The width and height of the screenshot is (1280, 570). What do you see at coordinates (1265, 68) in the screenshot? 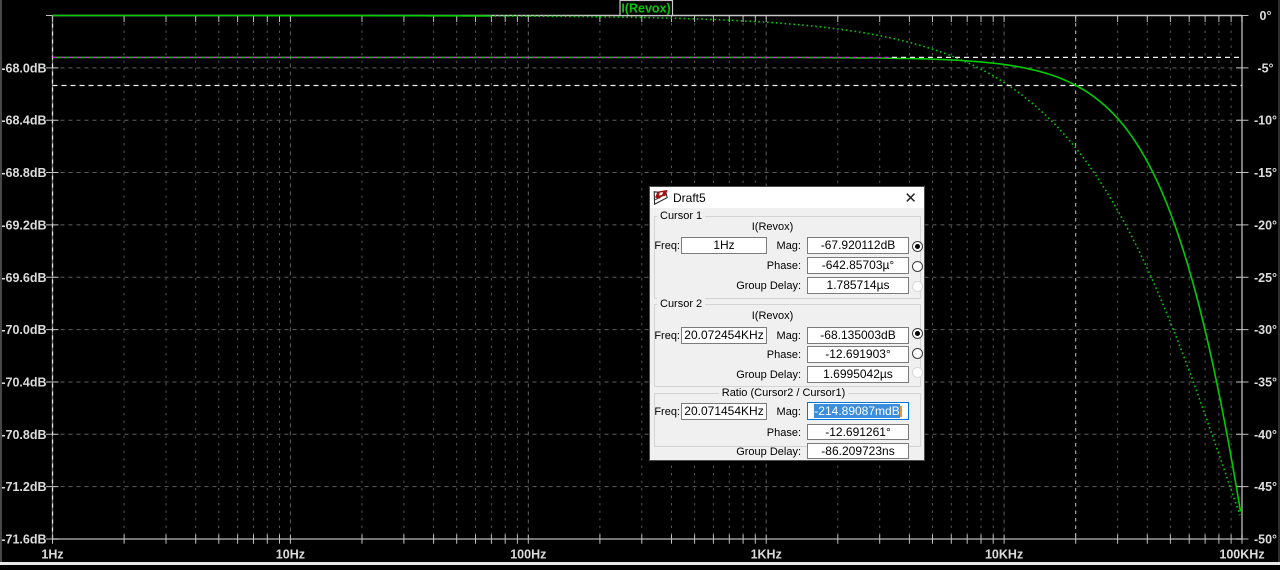
I see `svg-text: -5°` at bounding box center [1265, 68].